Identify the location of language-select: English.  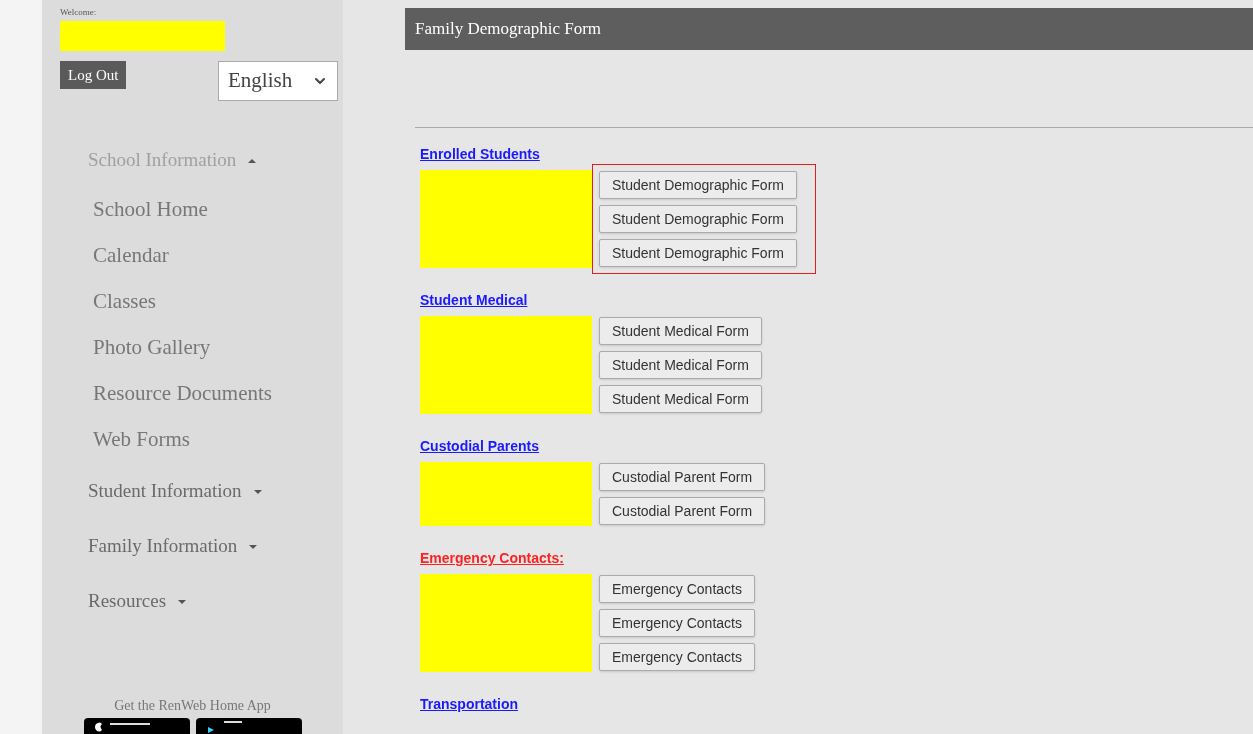
(278, 81).